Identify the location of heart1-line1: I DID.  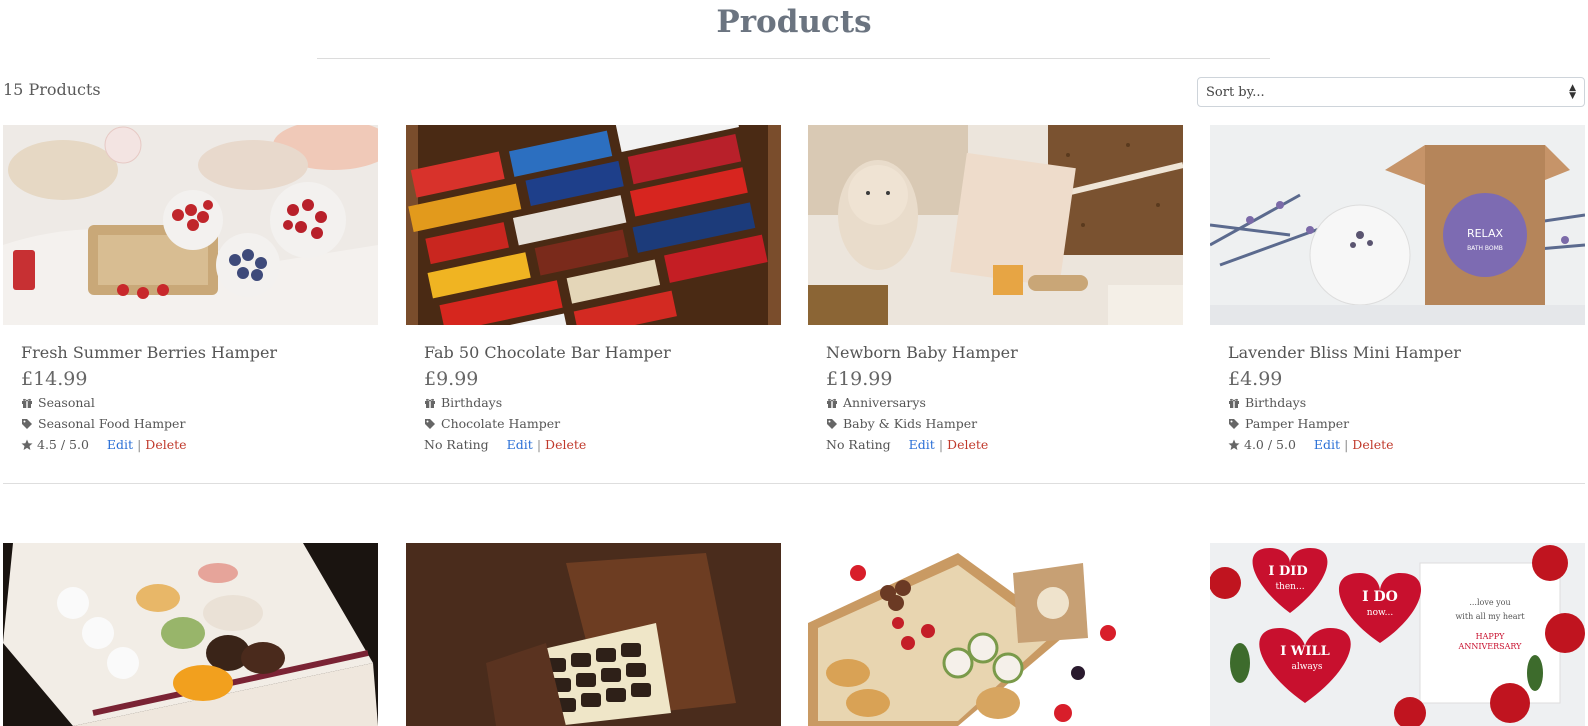
(1287, 571).